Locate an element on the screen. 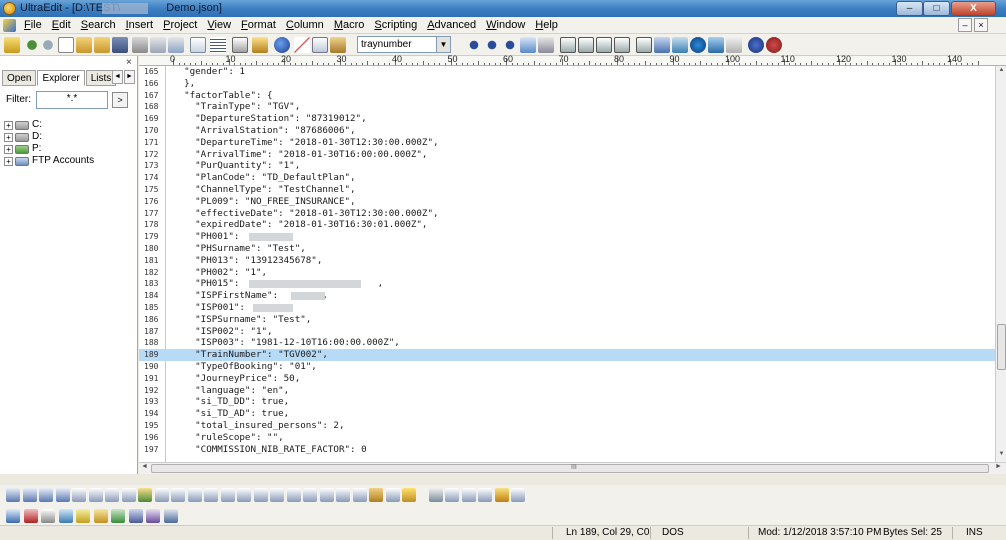 The height and width of the screenshot is (540, 1006). close-button: X is located at coordinates (973, 8).